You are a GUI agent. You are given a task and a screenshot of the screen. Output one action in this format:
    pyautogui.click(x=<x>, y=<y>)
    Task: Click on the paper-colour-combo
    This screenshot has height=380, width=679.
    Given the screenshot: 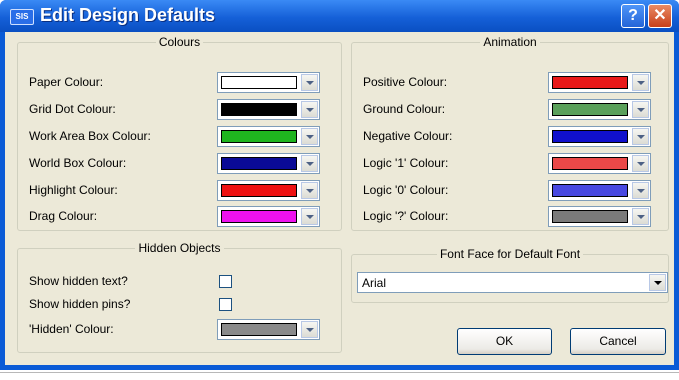 What is the action you would take?
    pyautogui.click(x=268, y=82)
    